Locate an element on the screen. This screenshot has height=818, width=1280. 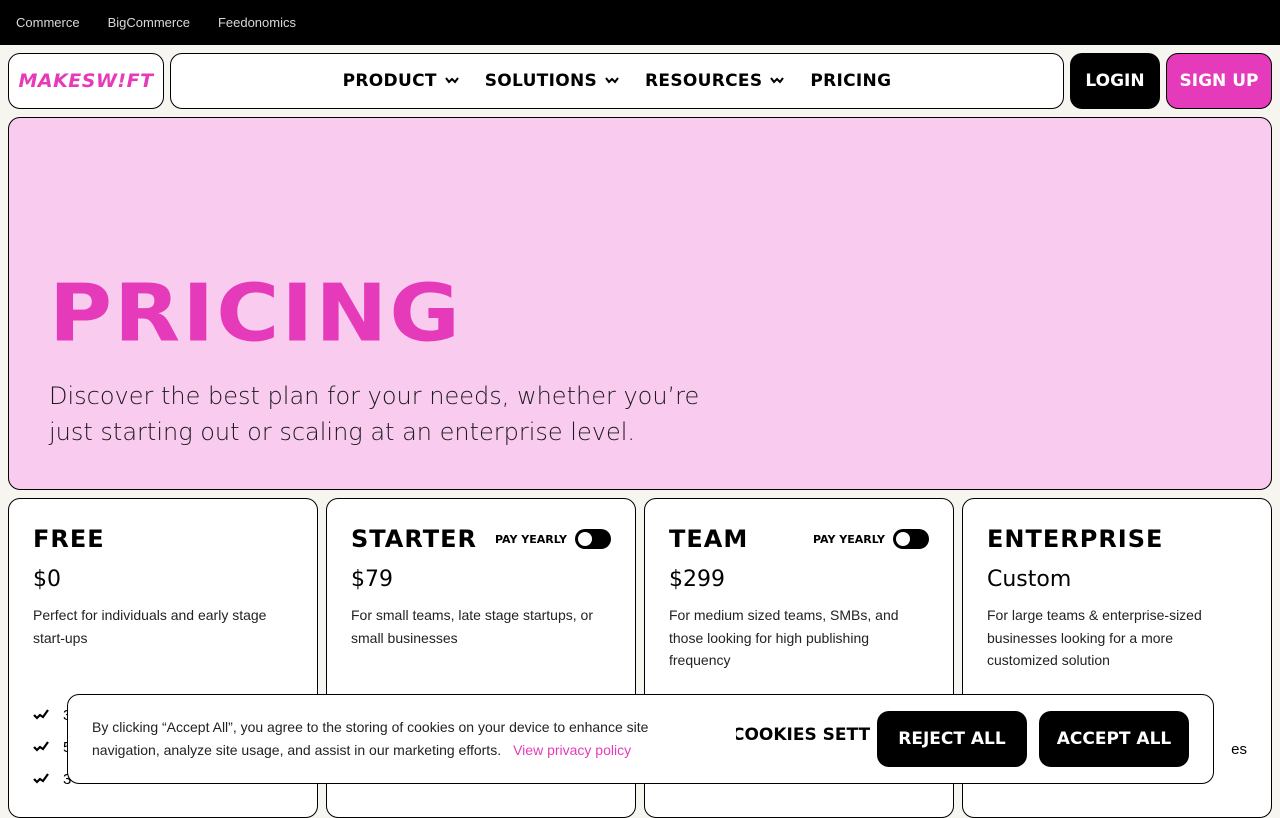
logo: MAKESW!FT is located at coordinates (86, 81).